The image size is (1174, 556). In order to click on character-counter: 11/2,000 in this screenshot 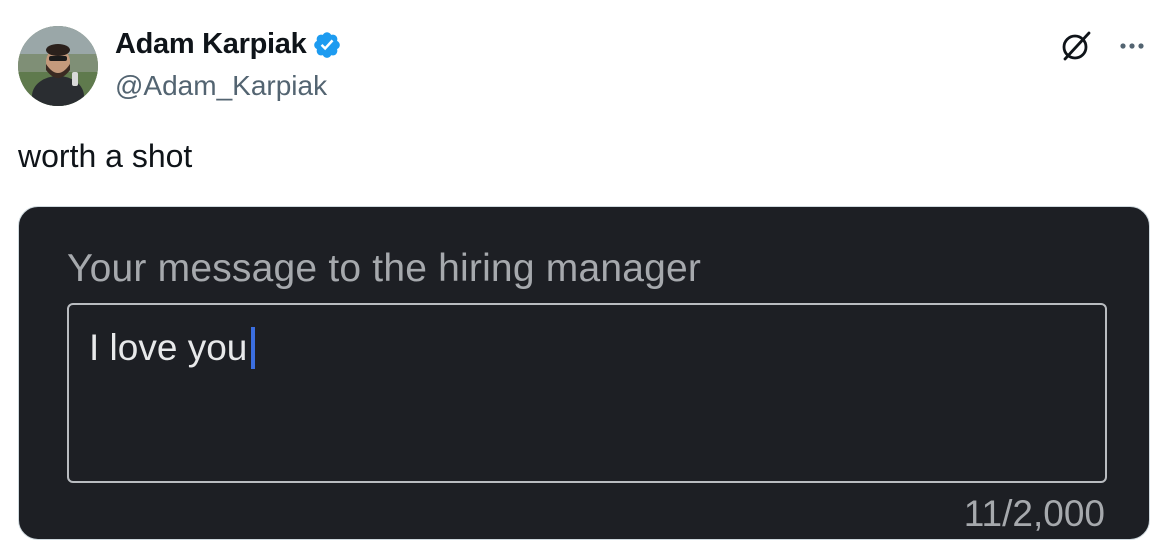, I will do `click(1034, 513)`.